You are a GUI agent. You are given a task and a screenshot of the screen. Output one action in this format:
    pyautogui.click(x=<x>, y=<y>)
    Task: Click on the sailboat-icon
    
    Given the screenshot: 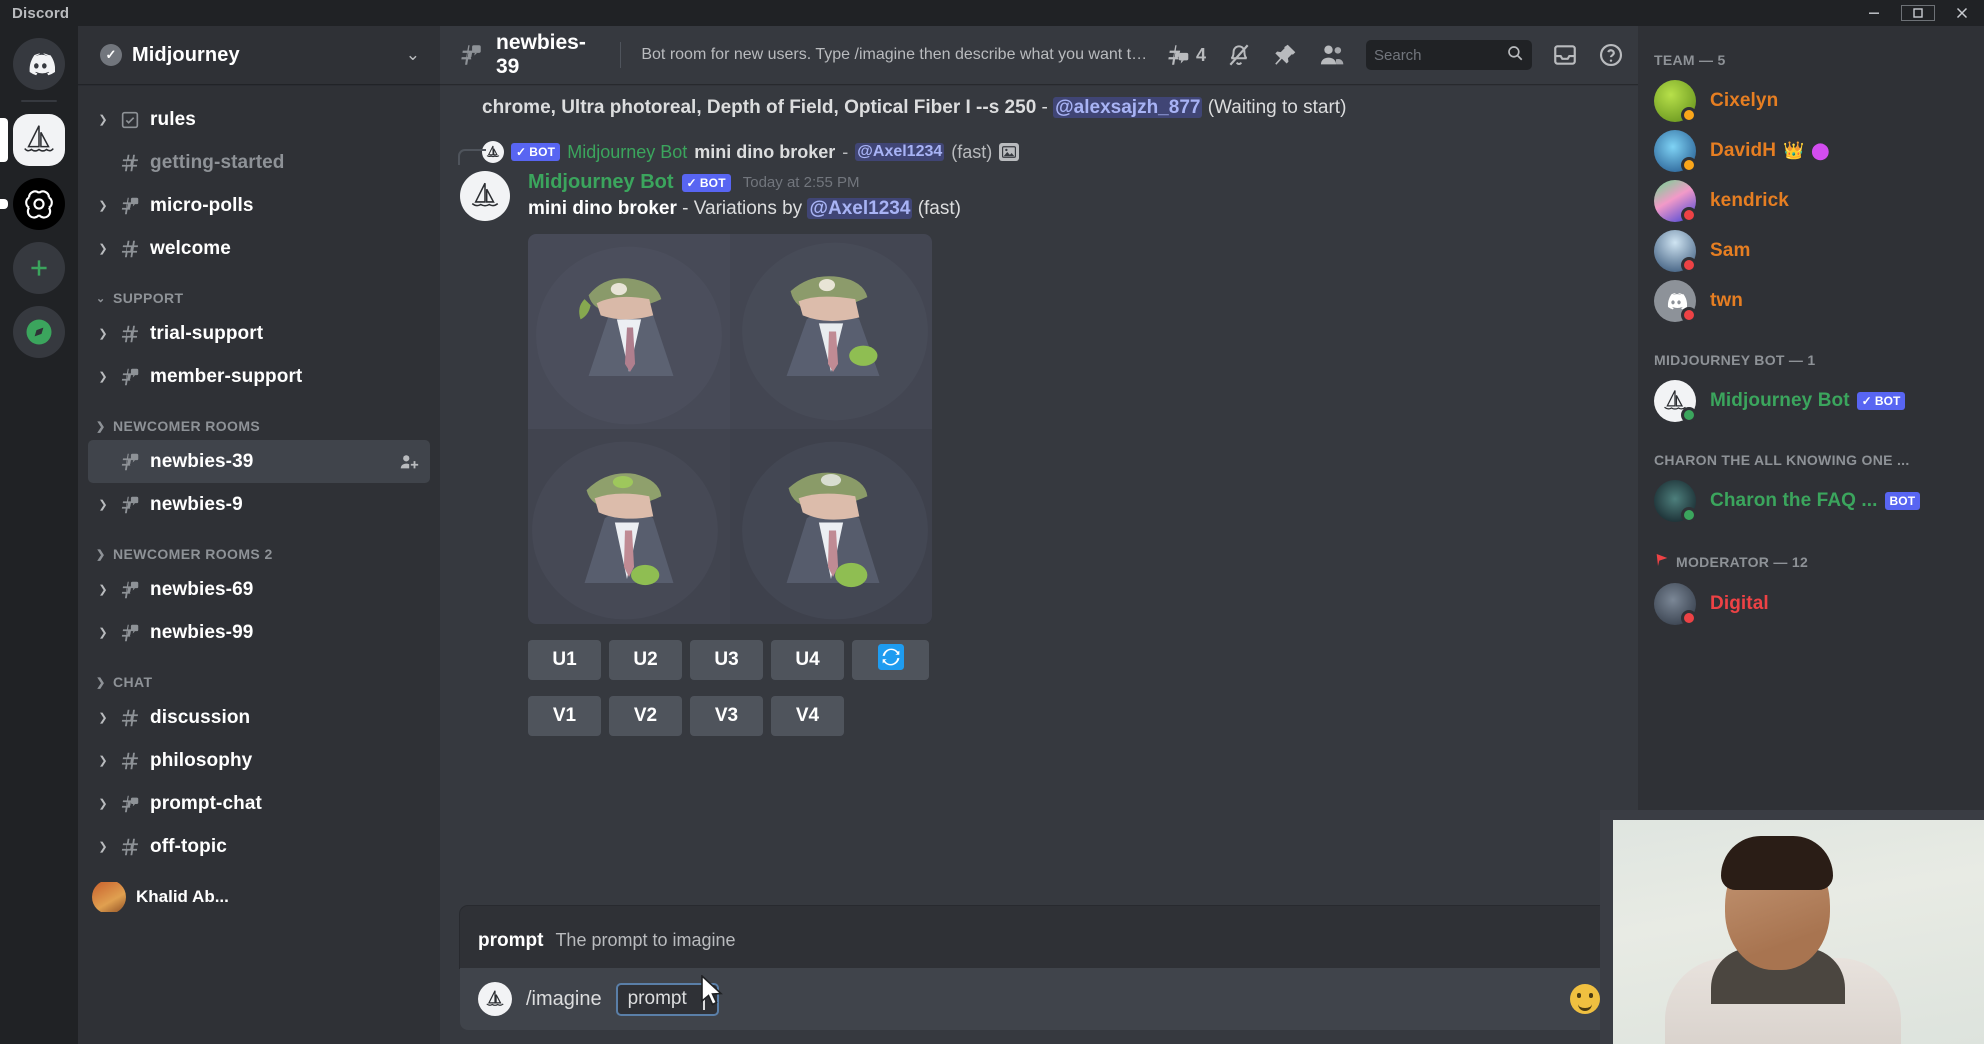 What is the action you would take?
    pyautogui.click(x=39, y=140)
    